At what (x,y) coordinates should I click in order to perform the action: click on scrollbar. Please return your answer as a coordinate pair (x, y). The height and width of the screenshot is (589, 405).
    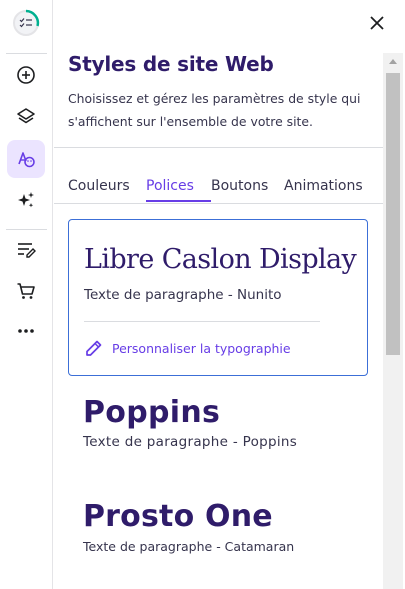
    Looking at the image, I should click on (393, 321).